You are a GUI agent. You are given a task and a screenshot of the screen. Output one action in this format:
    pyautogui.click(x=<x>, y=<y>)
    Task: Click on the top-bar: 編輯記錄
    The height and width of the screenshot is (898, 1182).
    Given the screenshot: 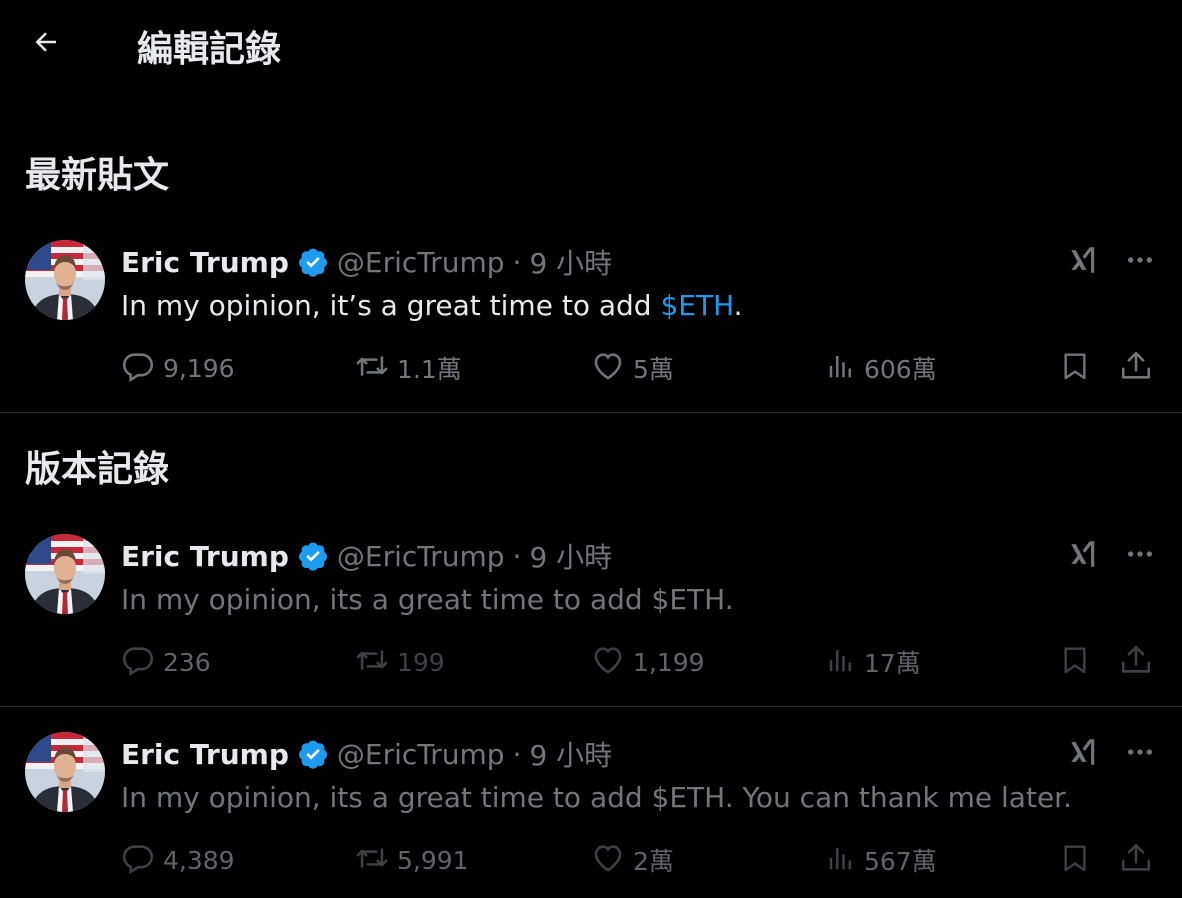 What is the action you would take?
    pyautogui.click(x=591, y=44)
    